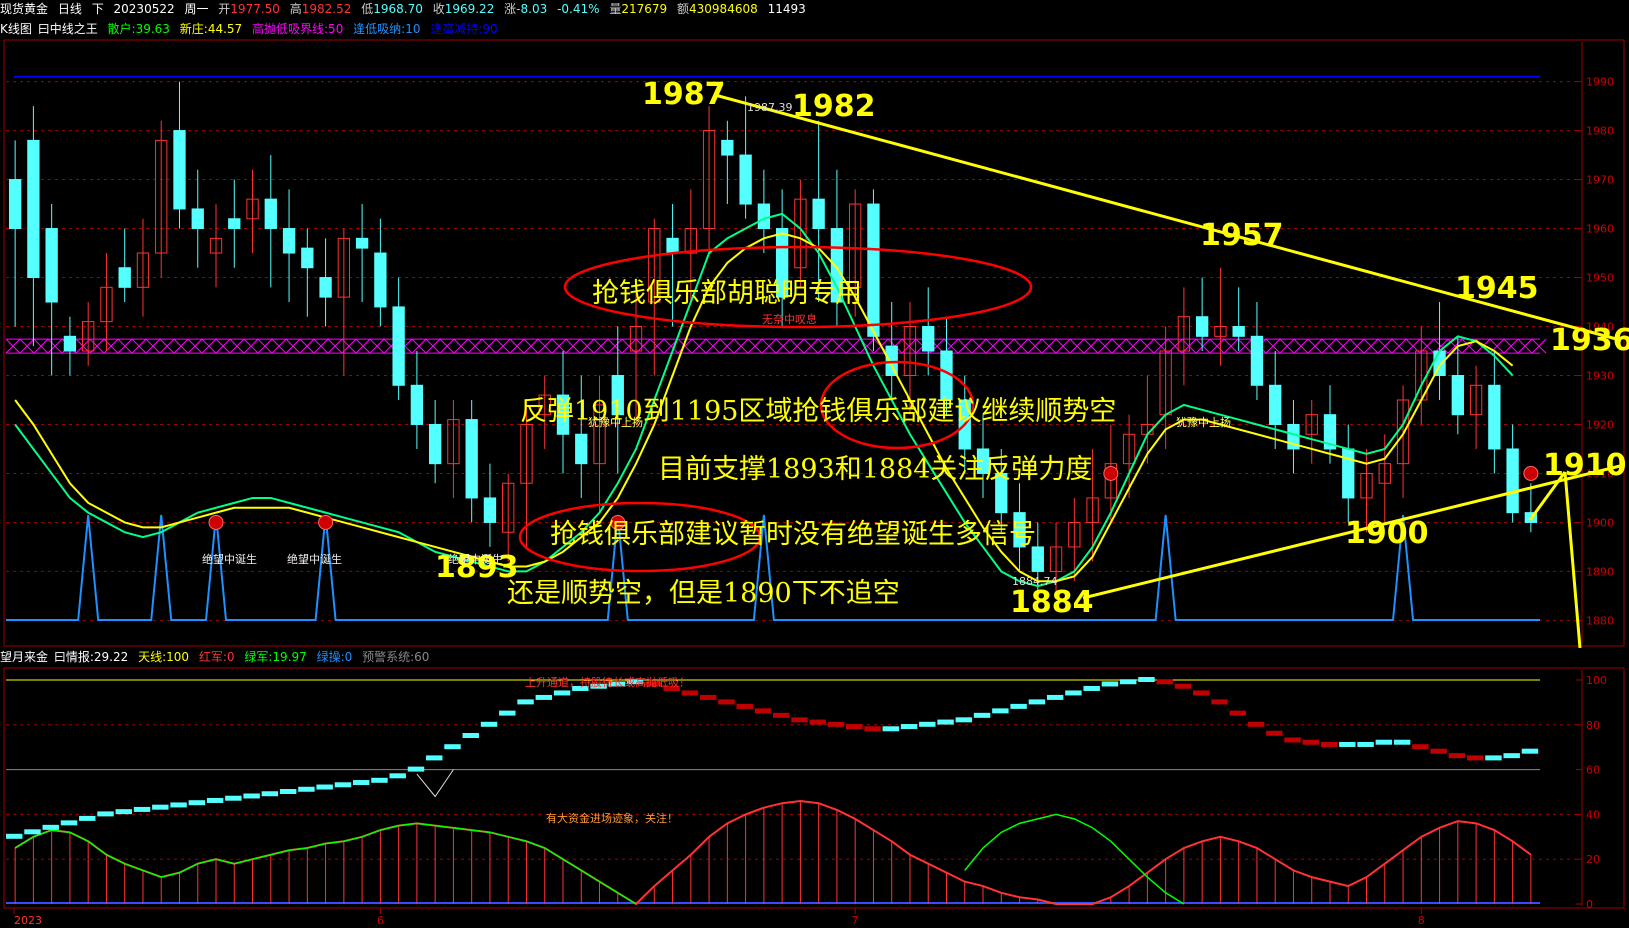 The width and height of the screenshot is (1629, 928). Describe the element at coordinates (1600, 424) in the screenshot. I see `y-tick-label: 1920` at that location.